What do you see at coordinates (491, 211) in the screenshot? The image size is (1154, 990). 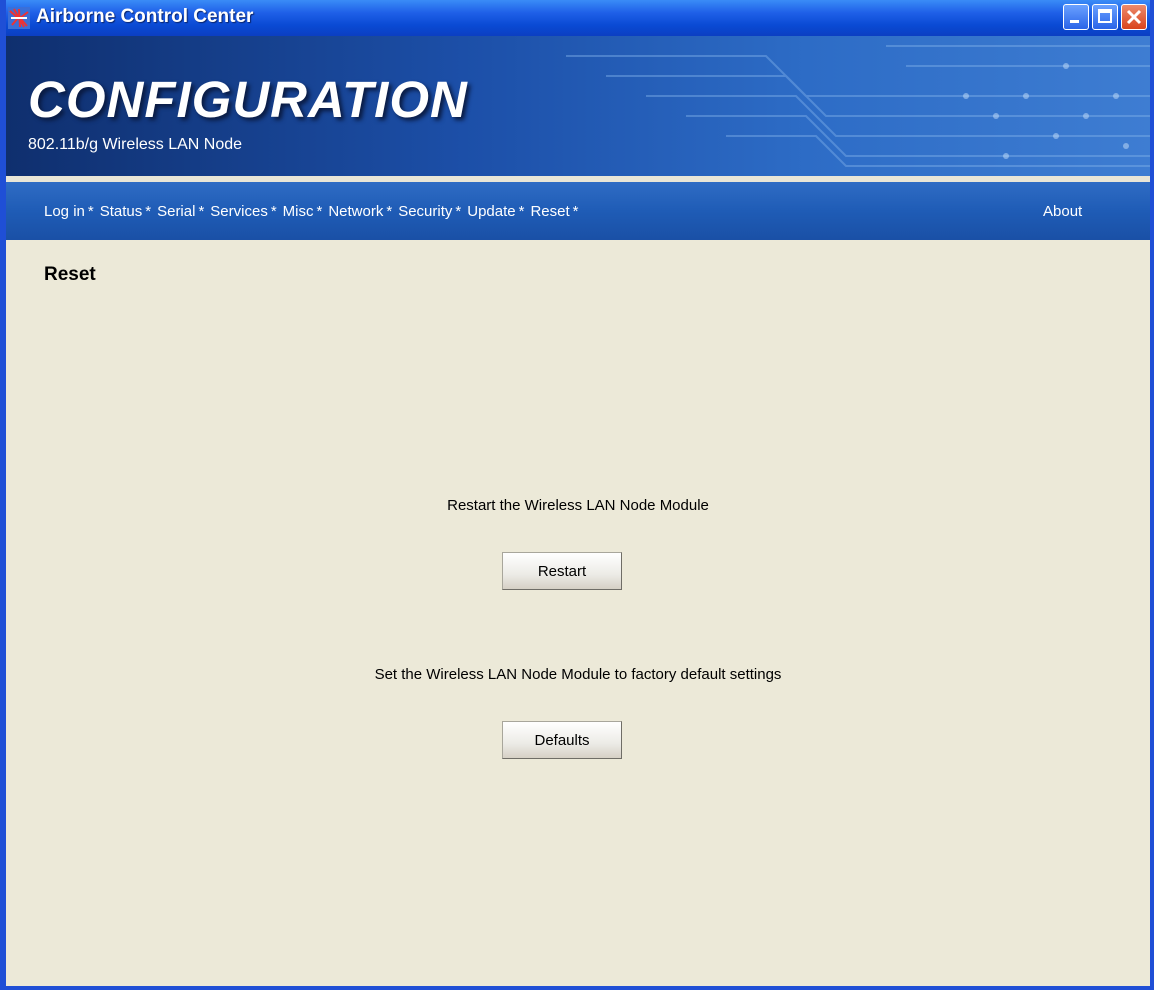 I see `nav-item-update: Update` at bounding box center [491, 211].